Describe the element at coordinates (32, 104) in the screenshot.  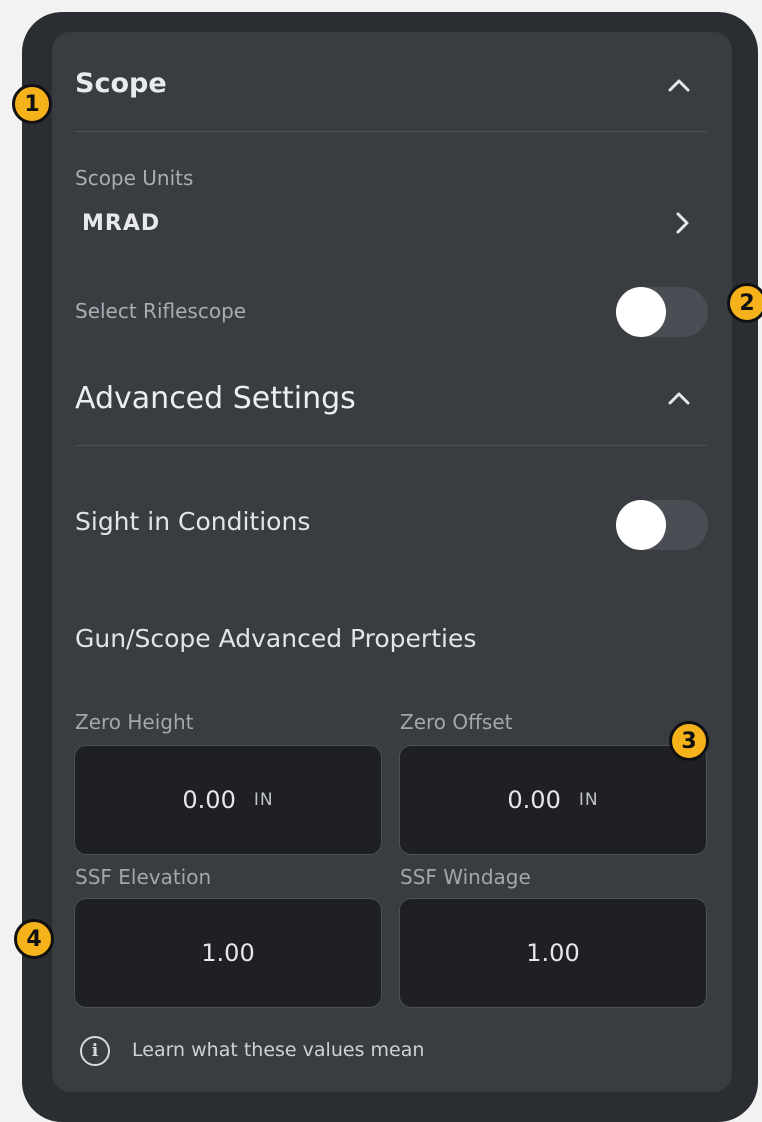
I see `callout-badge-1: 1` at that location.